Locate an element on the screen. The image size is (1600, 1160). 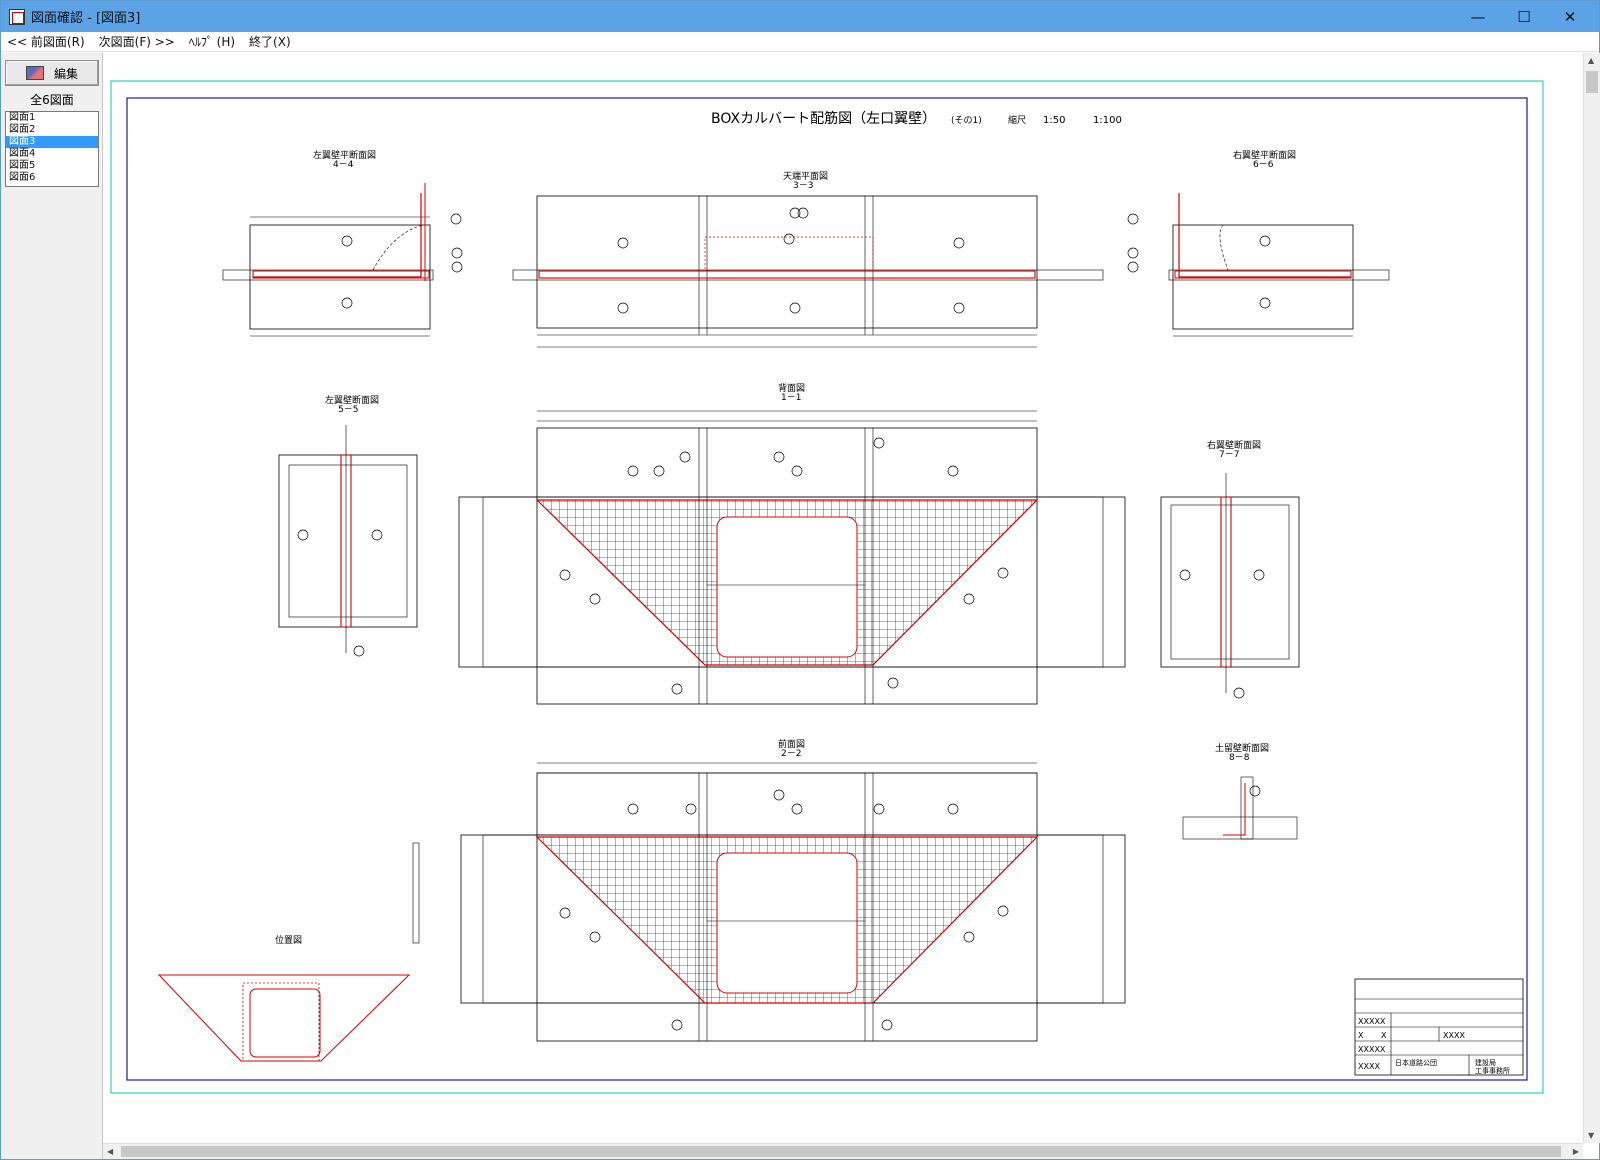
front-view: 前面図 2－2 is located at coordinates (793, 890).